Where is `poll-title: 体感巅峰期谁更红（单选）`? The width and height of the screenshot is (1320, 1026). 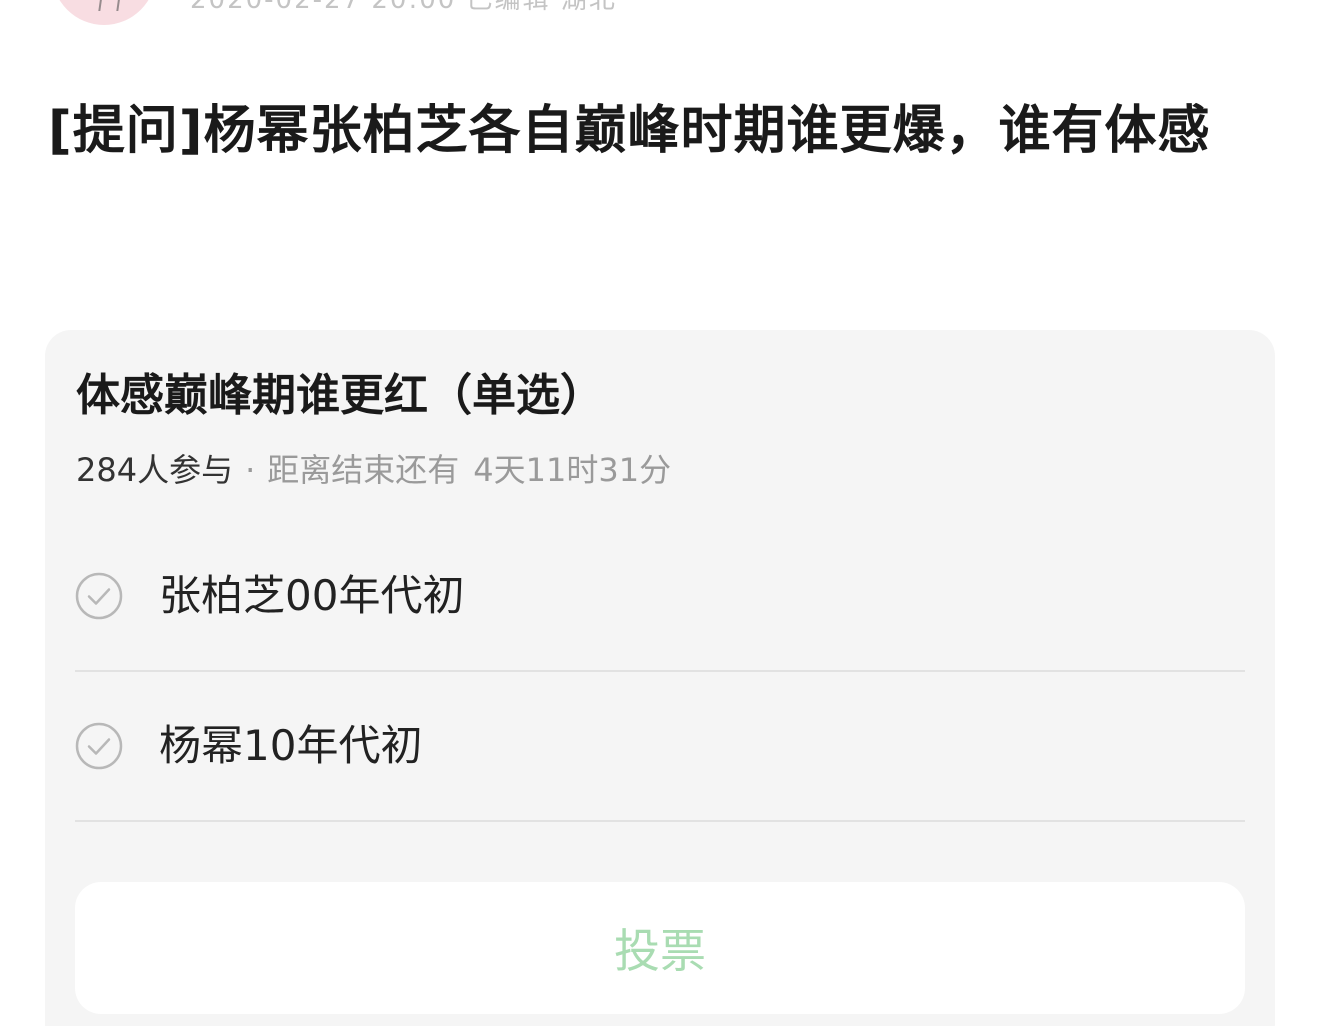 poll-title: 体感巅峰期谁更红（单选） is located at coordinates (340, 395).